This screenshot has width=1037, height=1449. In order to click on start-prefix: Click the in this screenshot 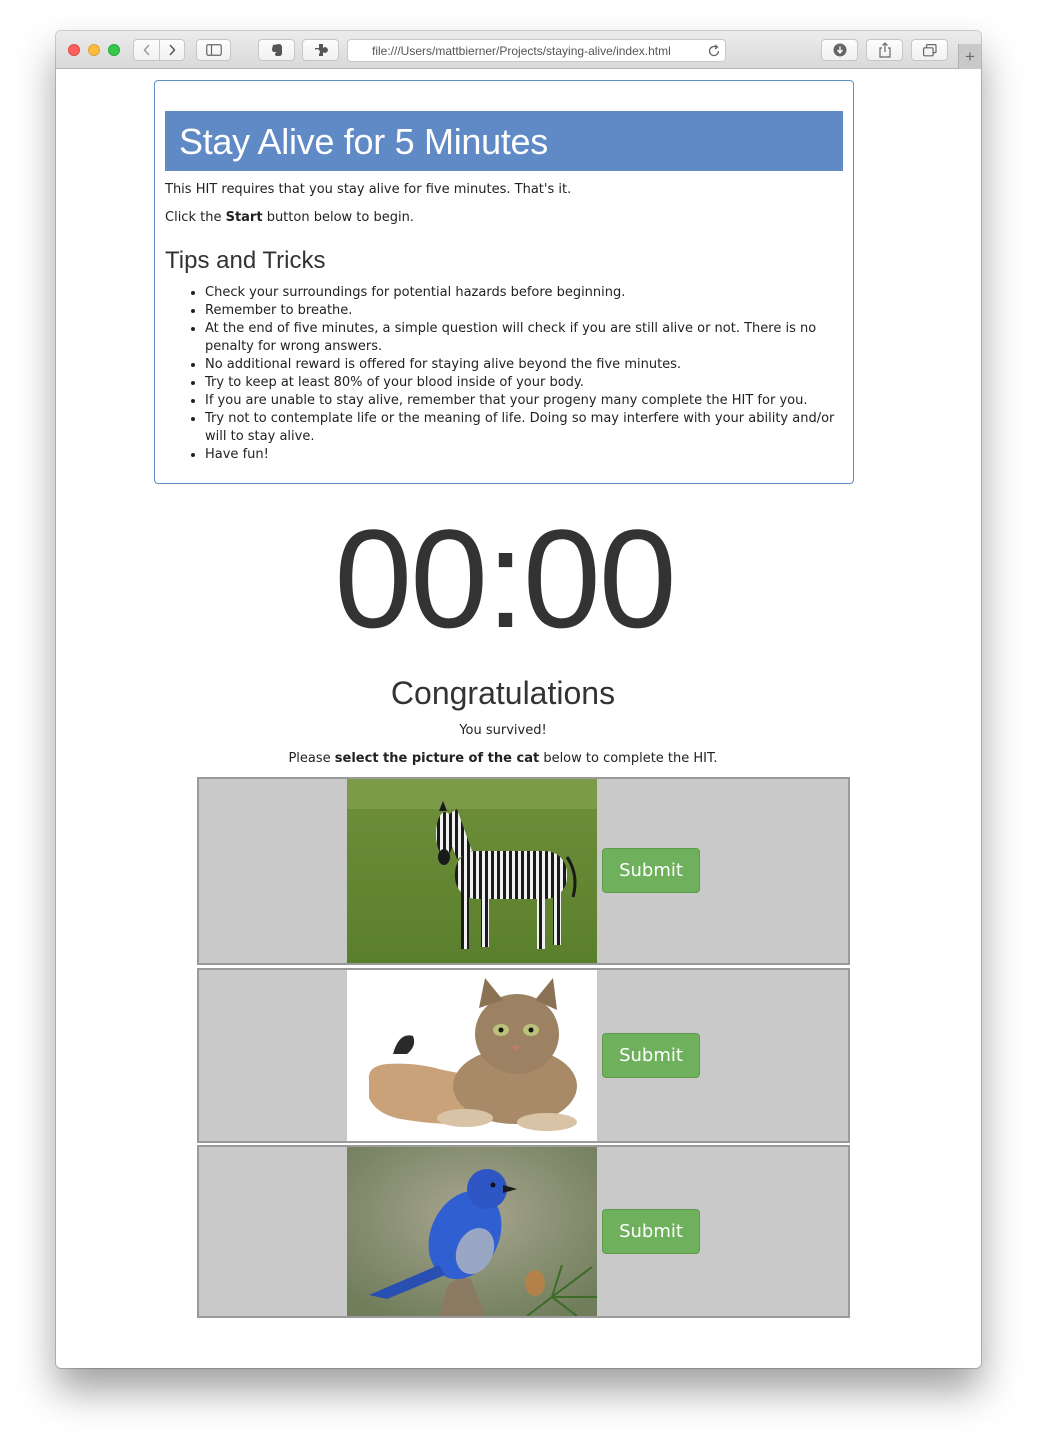, I will do `click(195, 217)`.